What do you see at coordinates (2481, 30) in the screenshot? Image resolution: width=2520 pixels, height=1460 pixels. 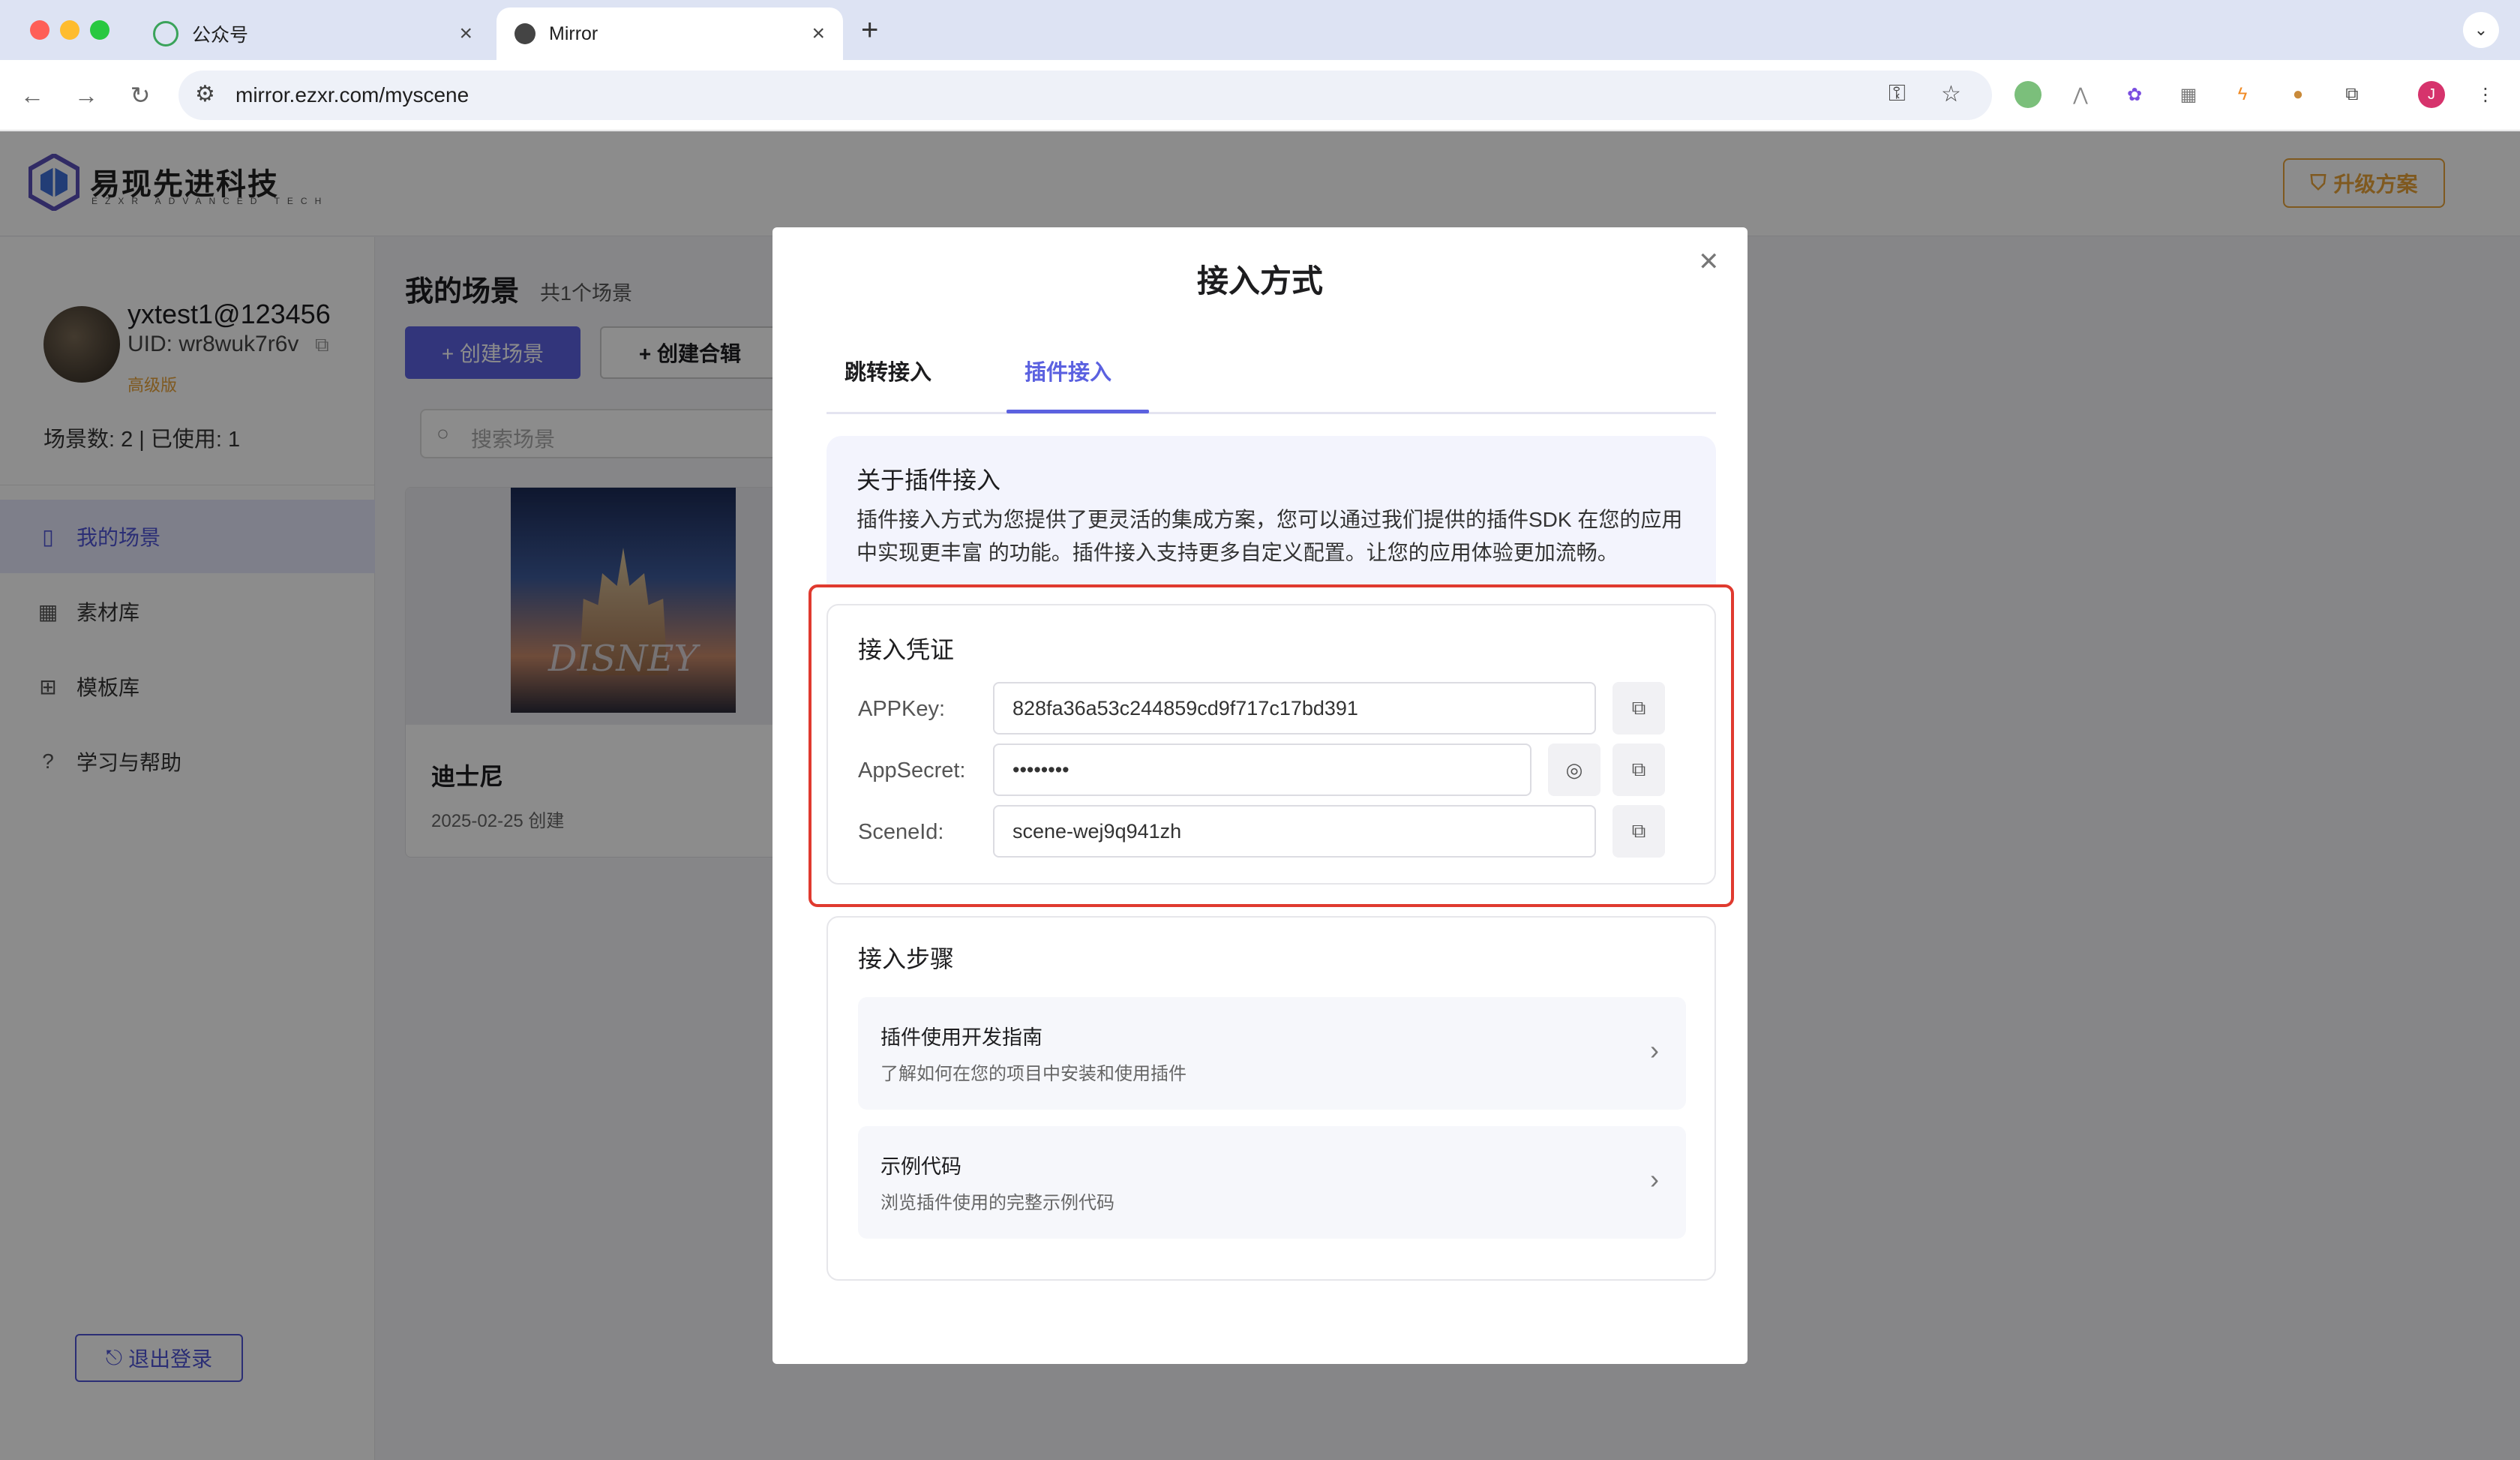 I see `tab-search-chevron-icon: ⌄` at bounding box center [2481, 30].